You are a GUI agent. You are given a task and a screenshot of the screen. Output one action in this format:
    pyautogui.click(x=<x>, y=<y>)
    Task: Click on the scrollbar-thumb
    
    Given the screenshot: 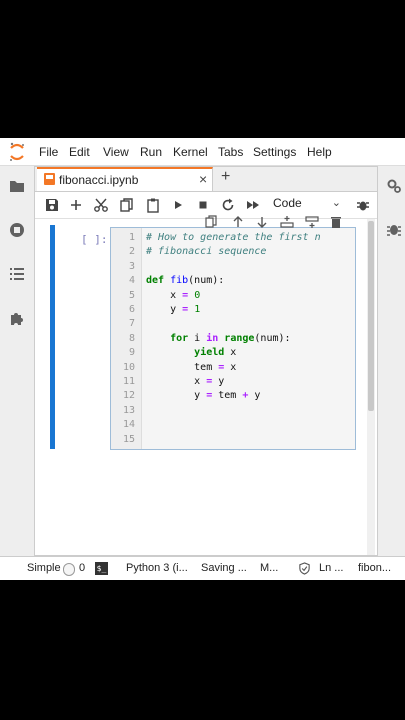 What is the action you would take?
    pyautogui.click(x=371, y=316)
    